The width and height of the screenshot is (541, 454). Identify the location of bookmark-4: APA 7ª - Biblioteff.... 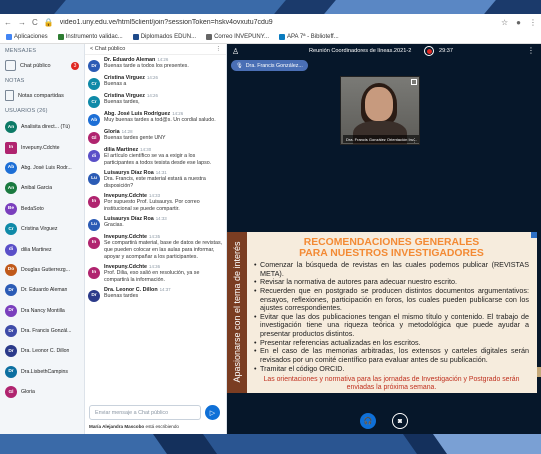
(309, 37).